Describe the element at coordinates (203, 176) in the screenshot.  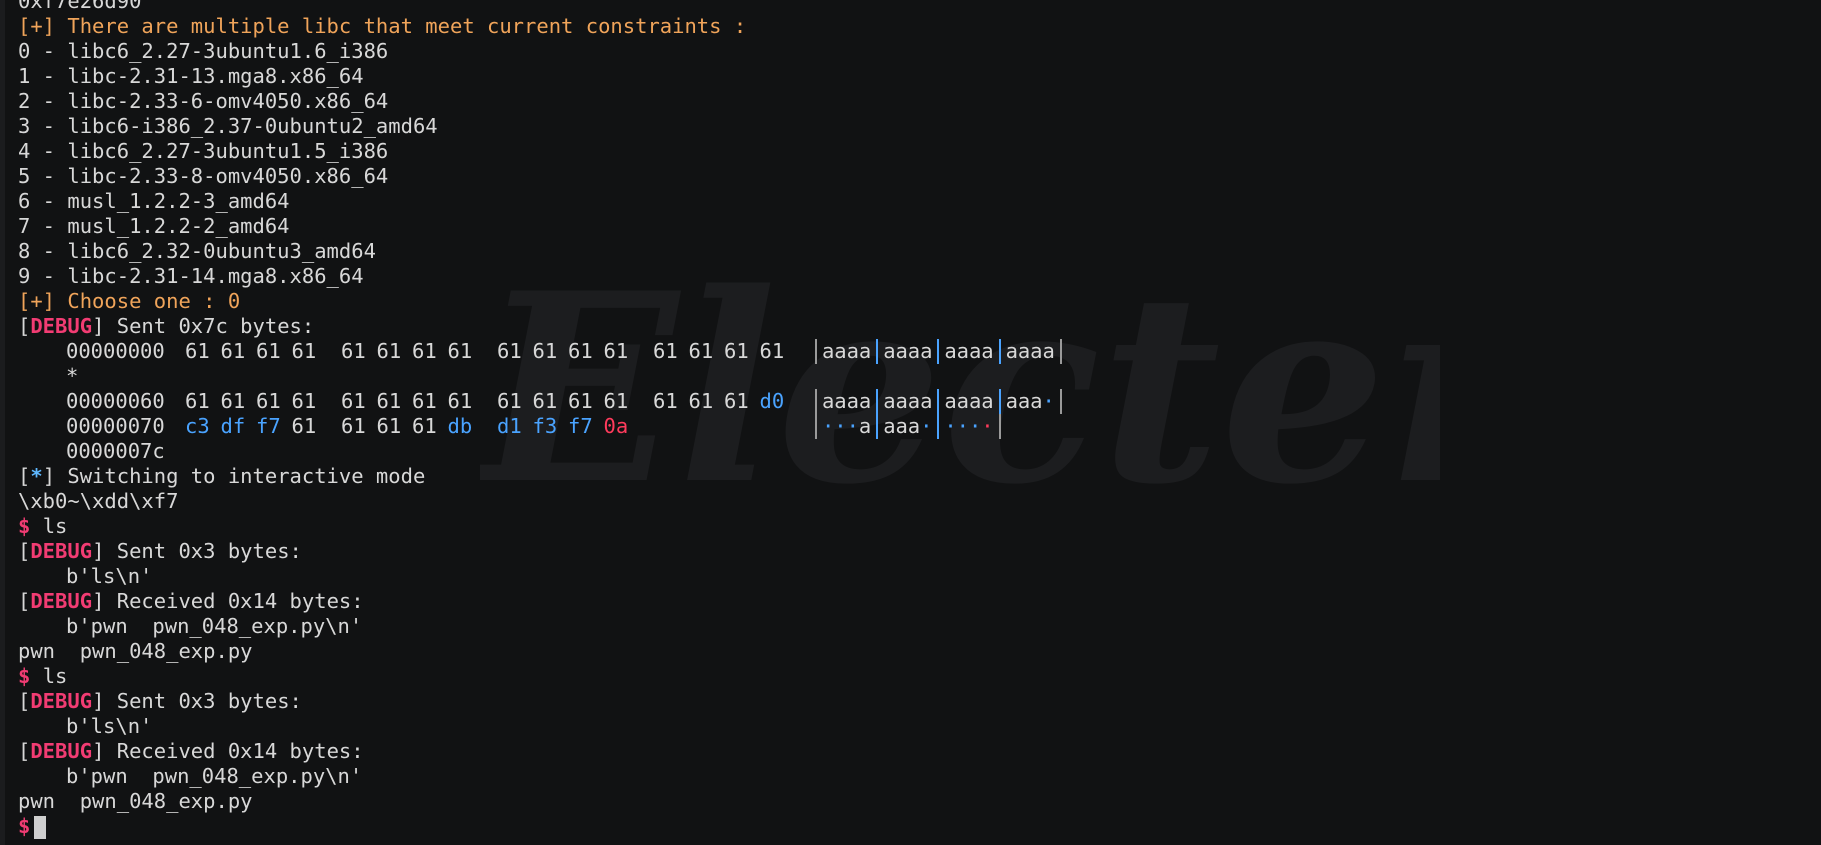
I see `libc-option: 5 - libc-2.33-8-omv4050.x86_64` at that location.